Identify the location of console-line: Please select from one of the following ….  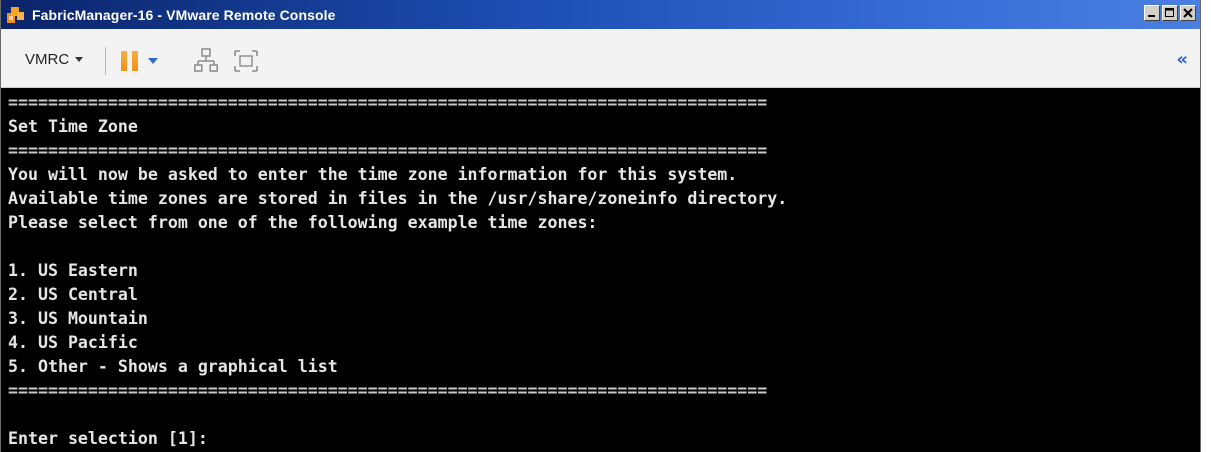
(303, 222).